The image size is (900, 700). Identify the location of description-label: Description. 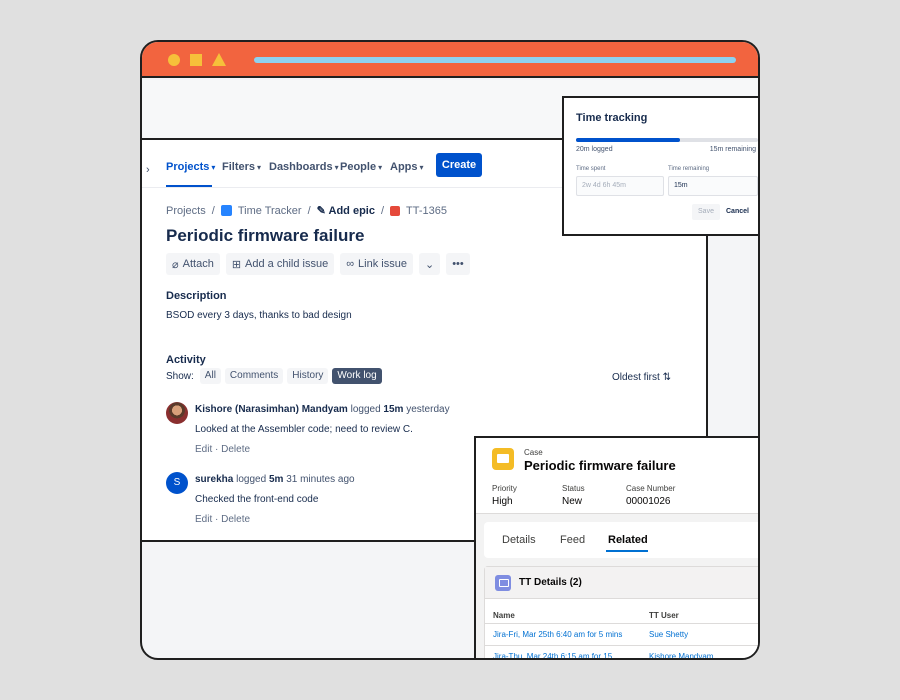
(196, 296).